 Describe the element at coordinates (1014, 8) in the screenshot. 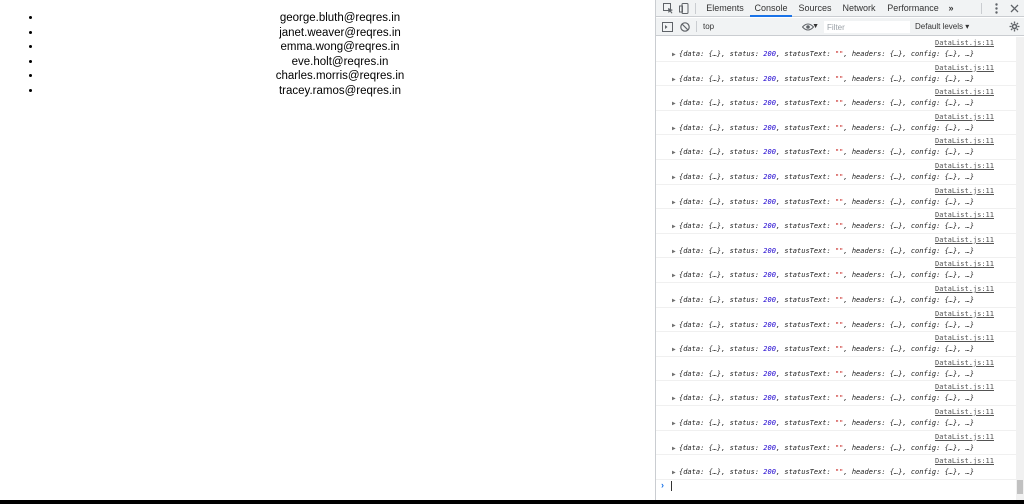

I see `close-icon` at that location.